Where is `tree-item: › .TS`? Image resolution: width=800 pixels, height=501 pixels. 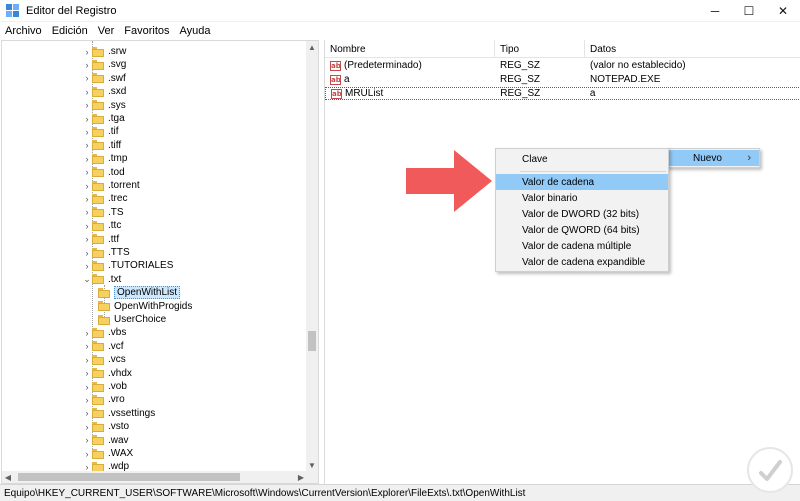 tree-item: › .TS is located at coordinates (103, 212).